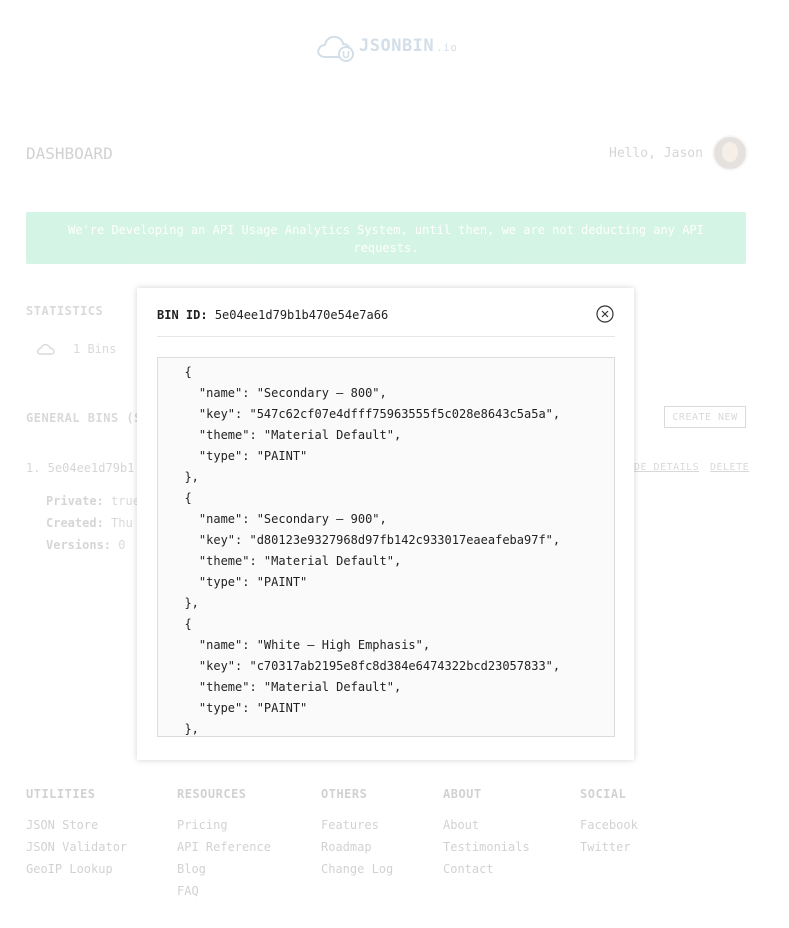  I want to click on footer-link-api-reference: API Reference, so click(224, 847).